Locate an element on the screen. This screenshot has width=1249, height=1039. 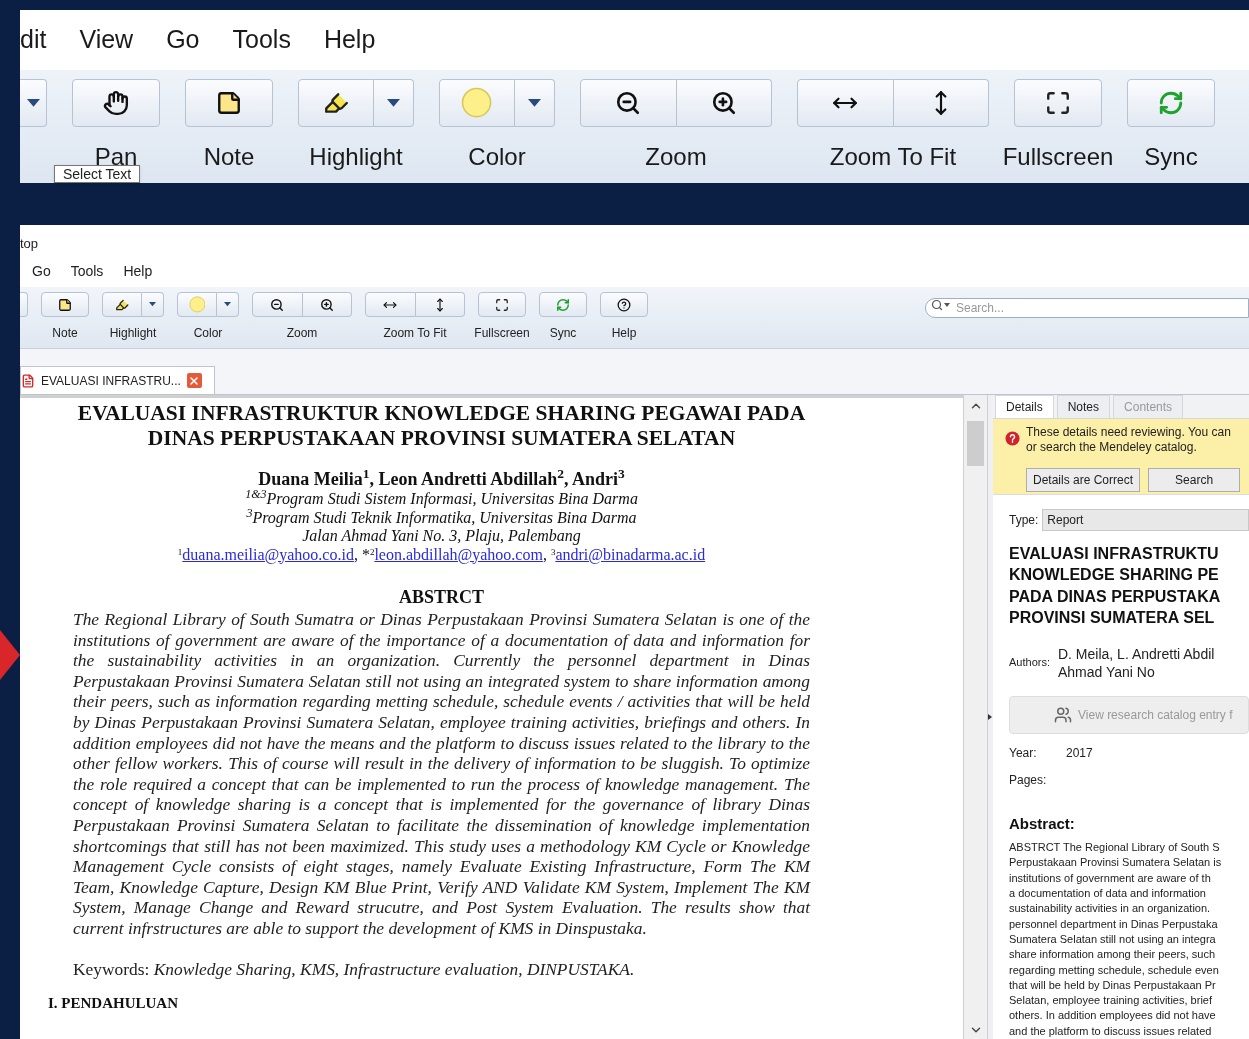
affiliation-line: Jalan Ahmad Yani No. 3, Plaju, Palembang is located at coordinates (441, 536).